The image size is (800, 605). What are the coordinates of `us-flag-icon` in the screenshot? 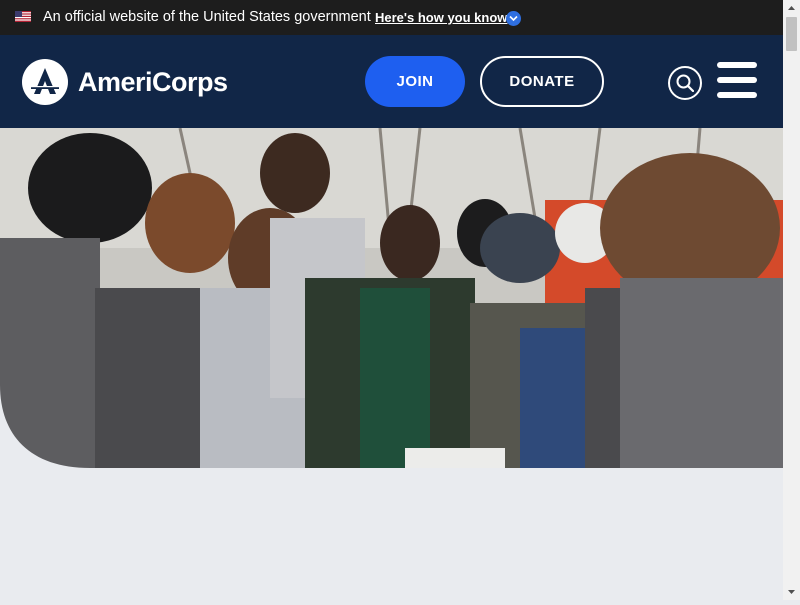 It's located at (23, 16).